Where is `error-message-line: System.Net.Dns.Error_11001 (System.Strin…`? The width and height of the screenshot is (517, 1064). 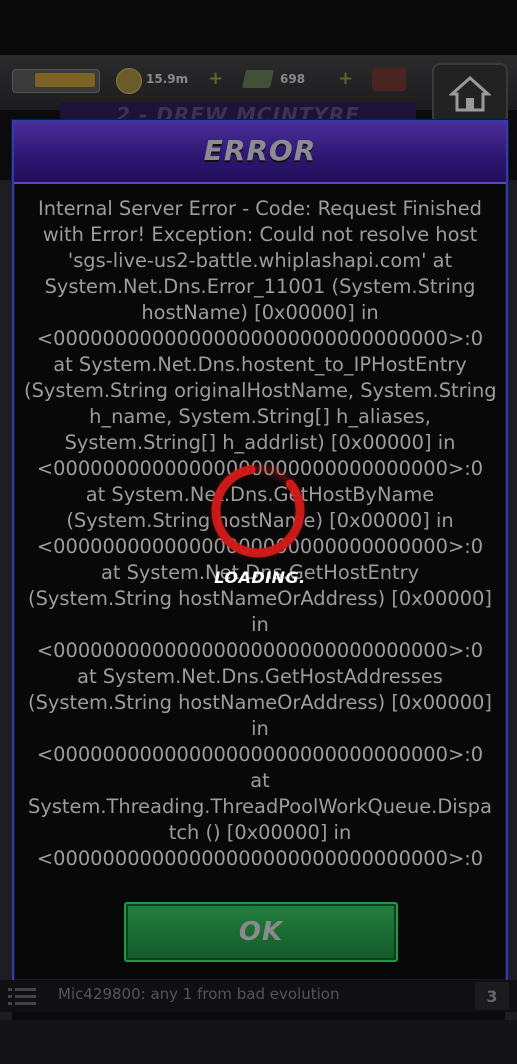 error-message-line: System.Net.Dns.Error_11001 (System.Strin… is located at coordinates (260, 286).